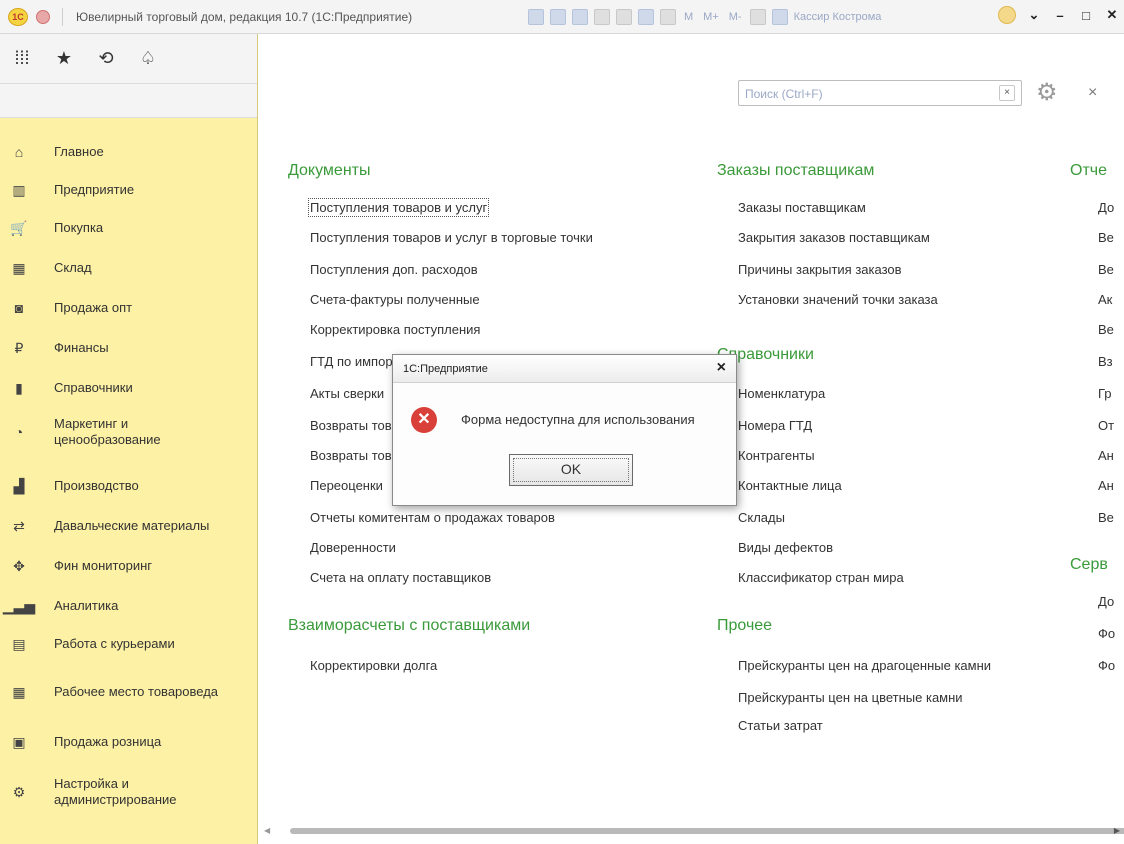 The height and width of the screenshot is (844, 1124). I want to click on link-other: Прейскуранты цен на драгоценные камни, so click(864, 665).